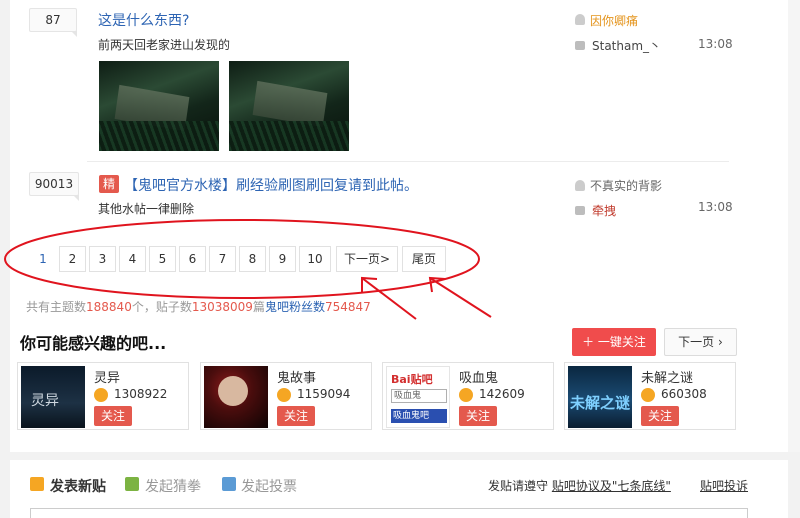 The height and width of the screenshot is (518, 800). I want to click on bar-logo: 灵异, so click(53, 397).